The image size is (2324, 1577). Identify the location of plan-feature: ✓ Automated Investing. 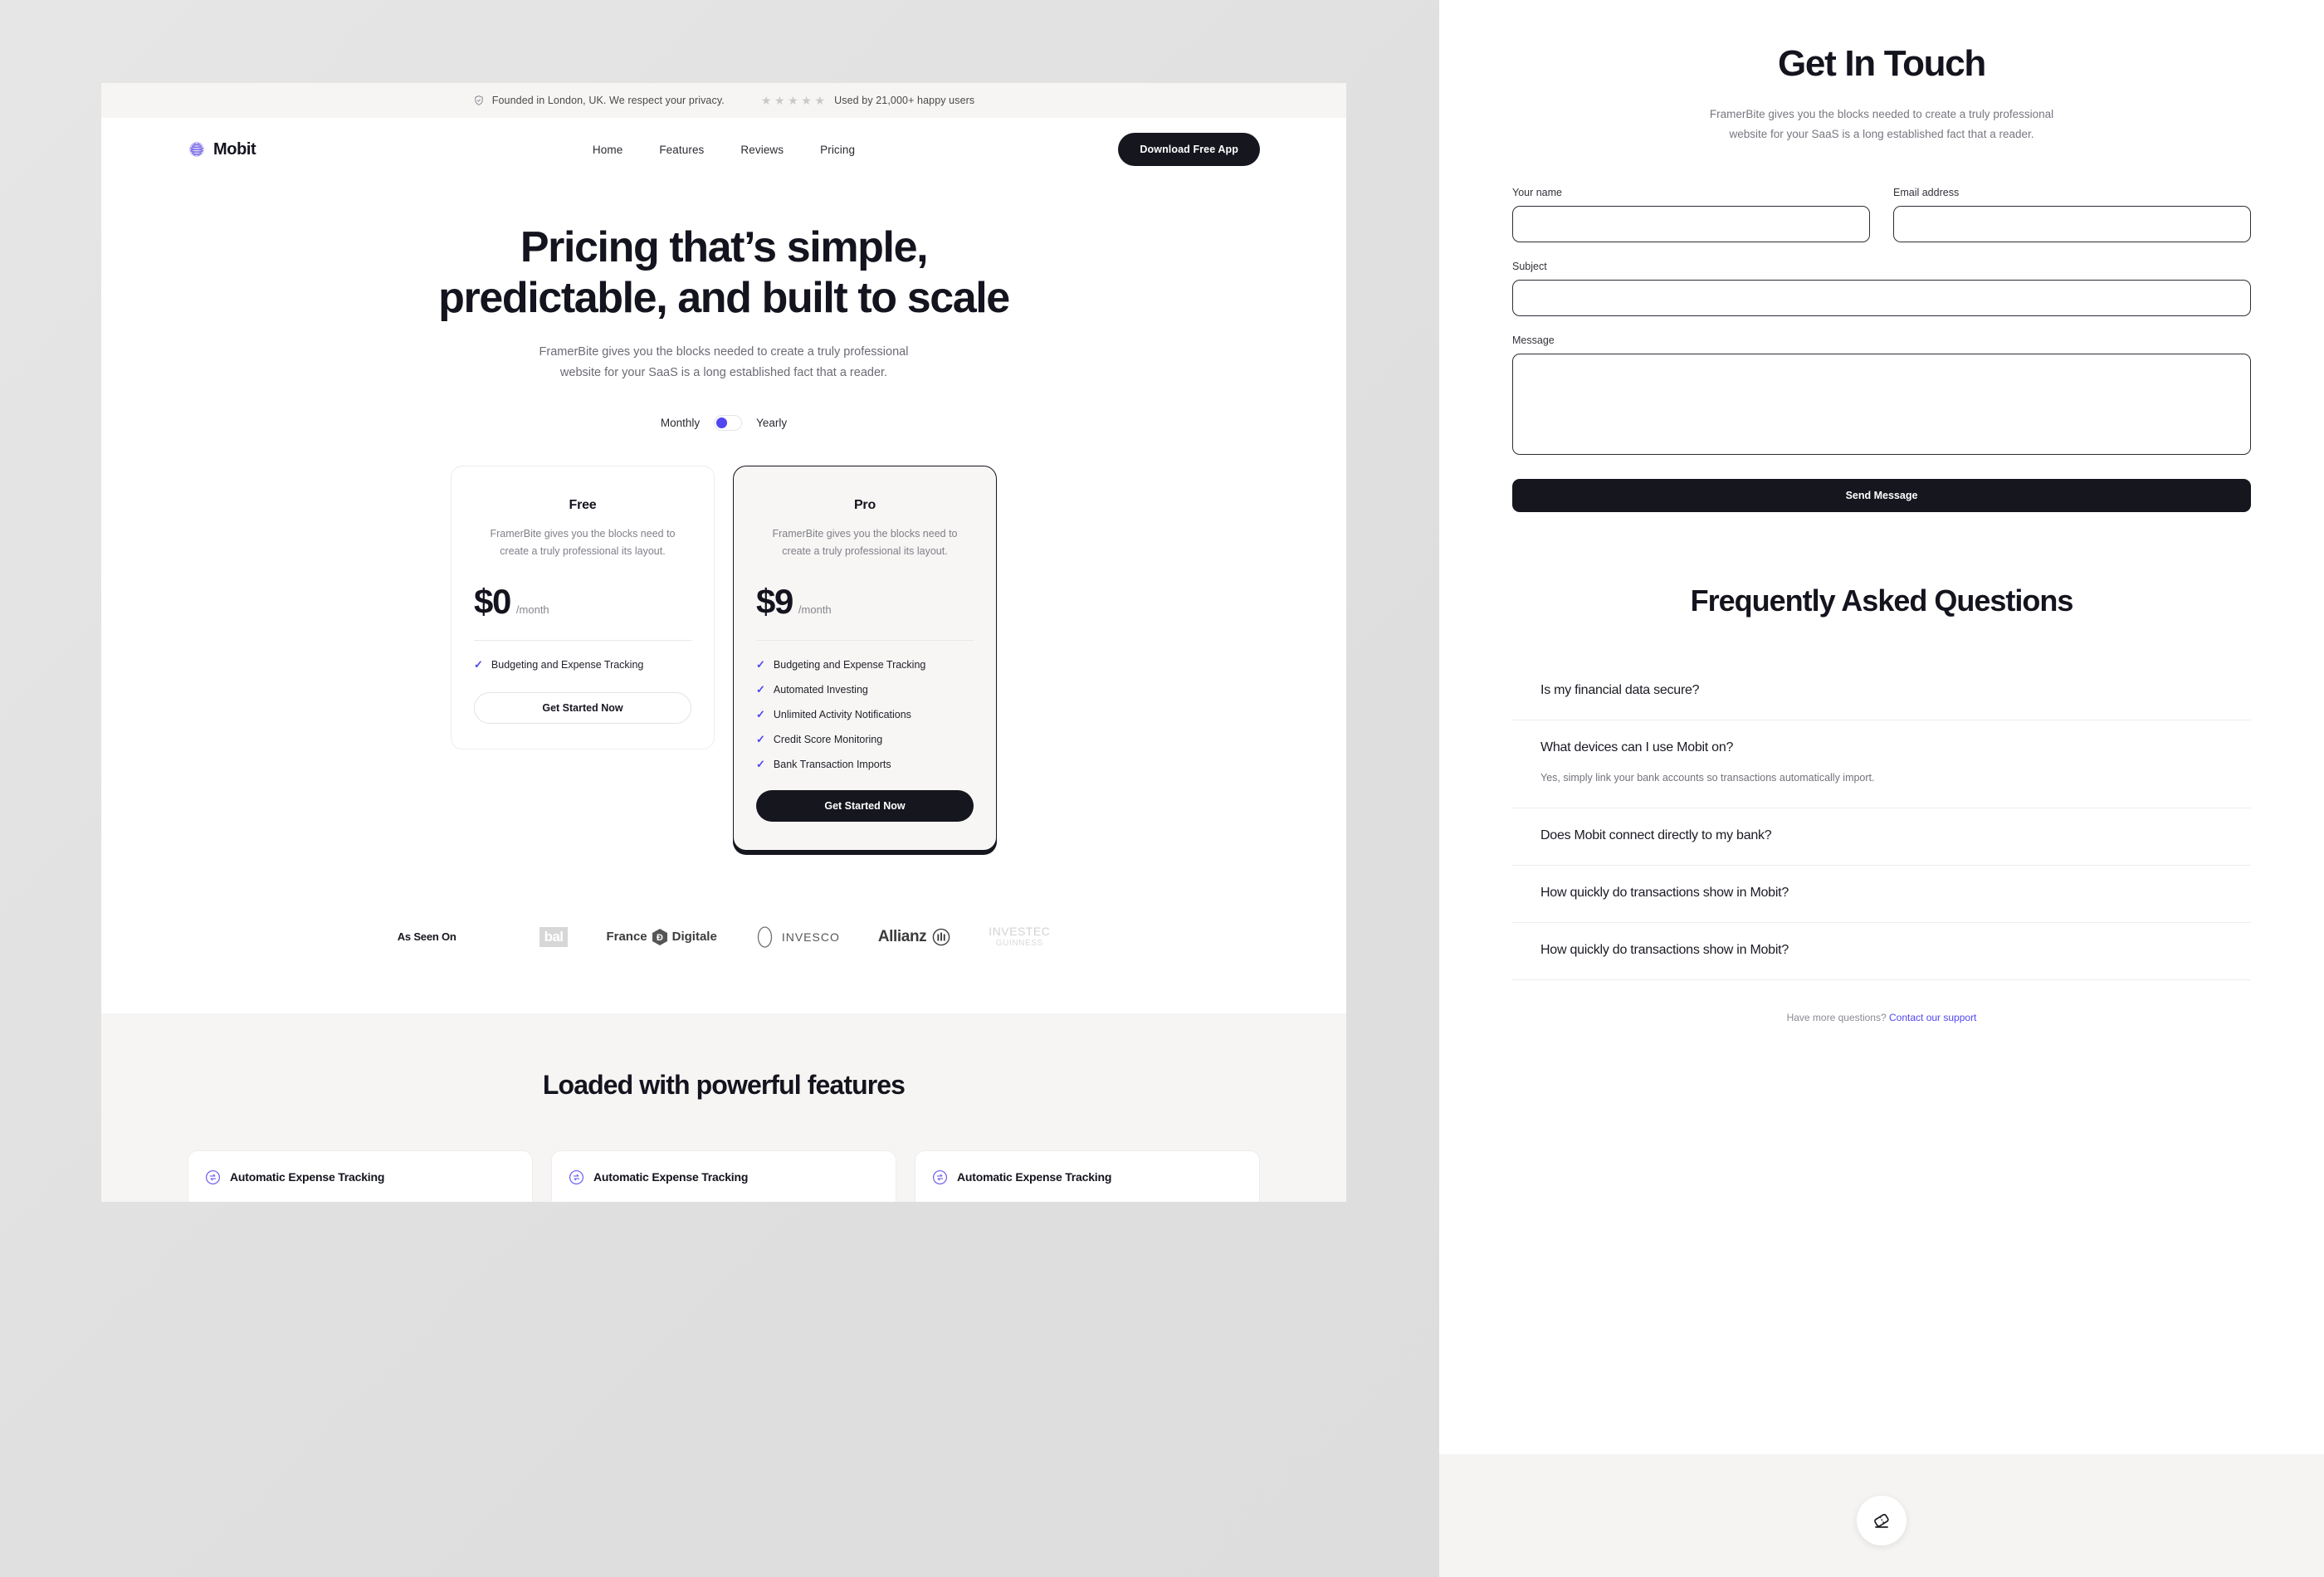
(865, 690).